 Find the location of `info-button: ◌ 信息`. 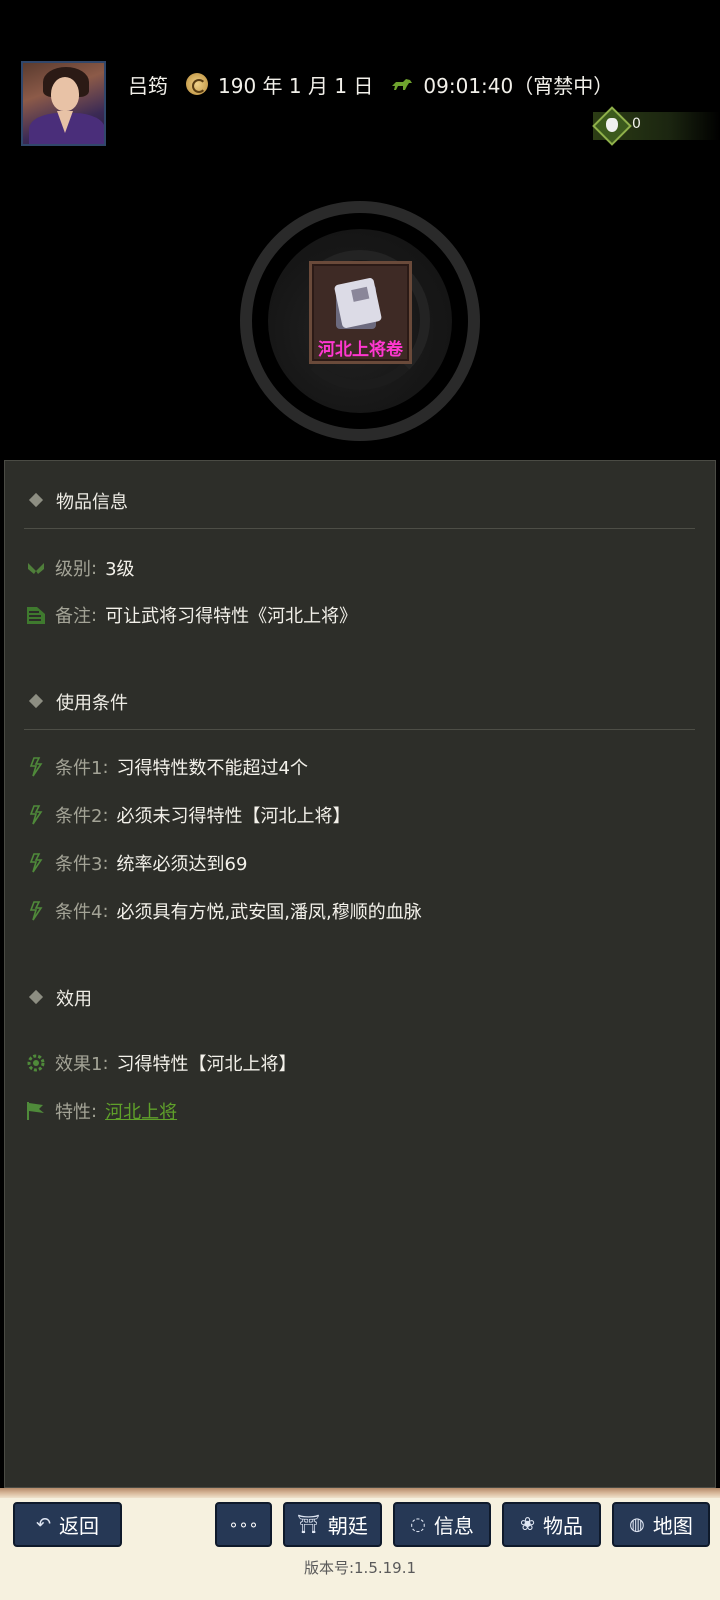

info-button: ◌ 信息 is located at coordinates (442, 1524).